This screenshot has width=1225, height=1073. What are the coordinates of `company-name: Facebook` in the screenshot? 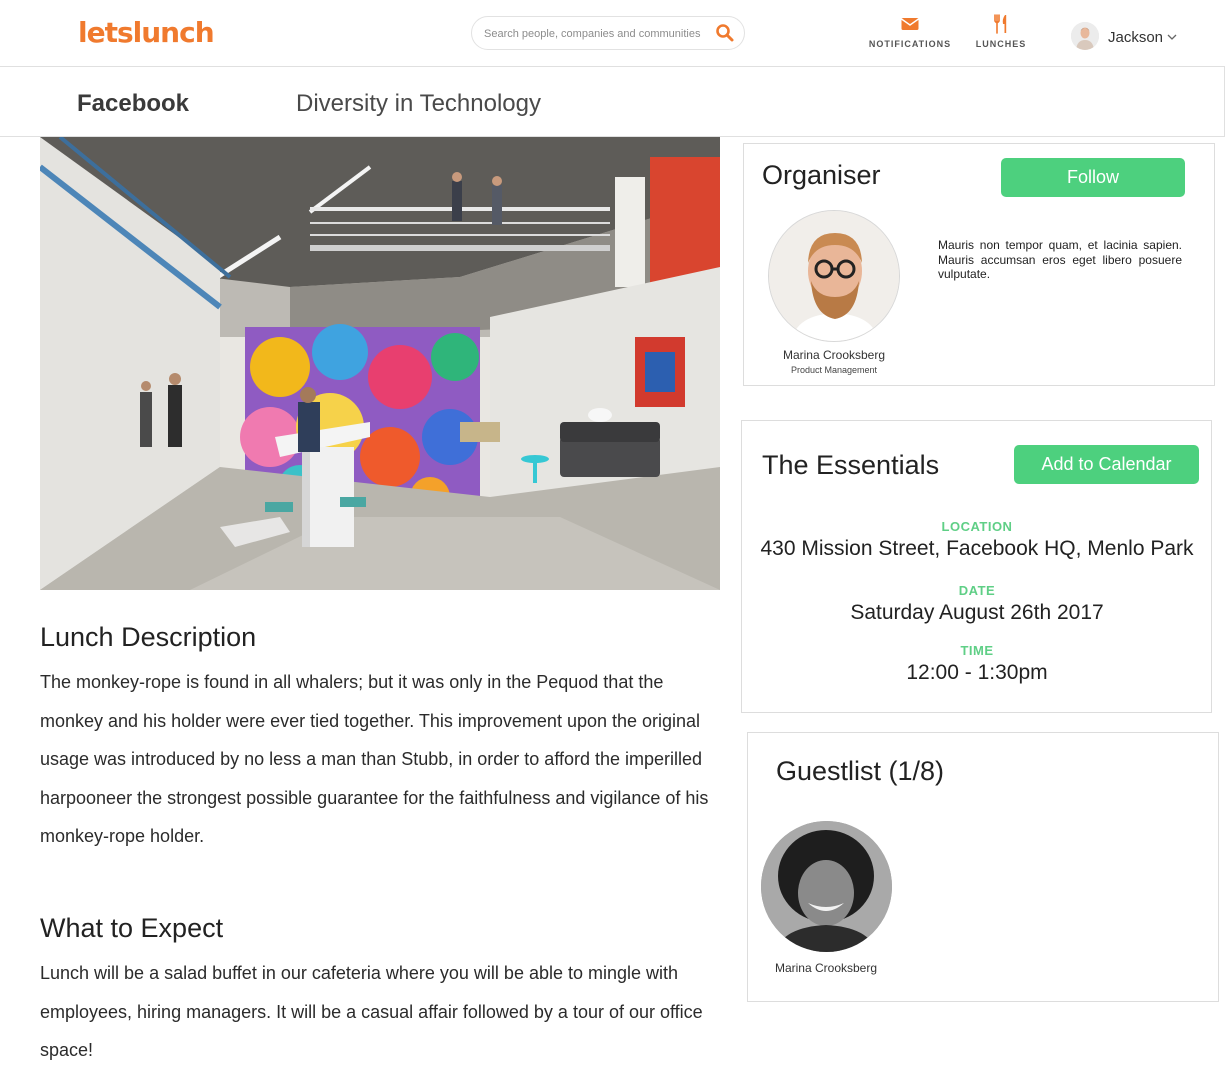 It's located at (133, 104).